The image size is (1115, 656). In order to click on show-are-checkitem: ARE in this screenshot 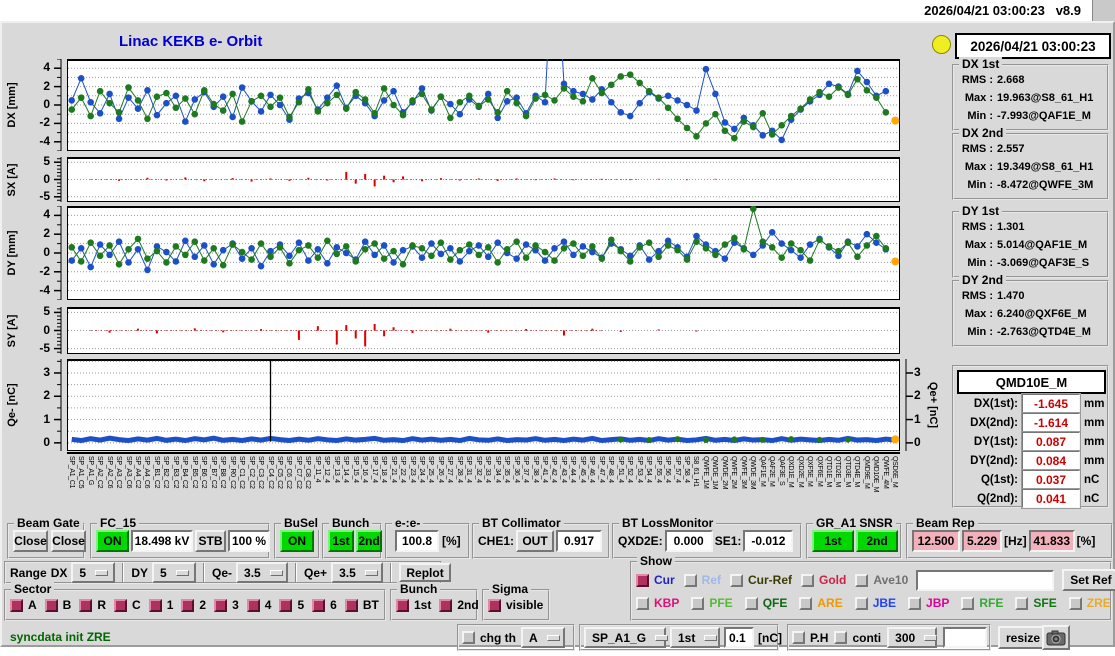, I will do `click(821, 603)`.